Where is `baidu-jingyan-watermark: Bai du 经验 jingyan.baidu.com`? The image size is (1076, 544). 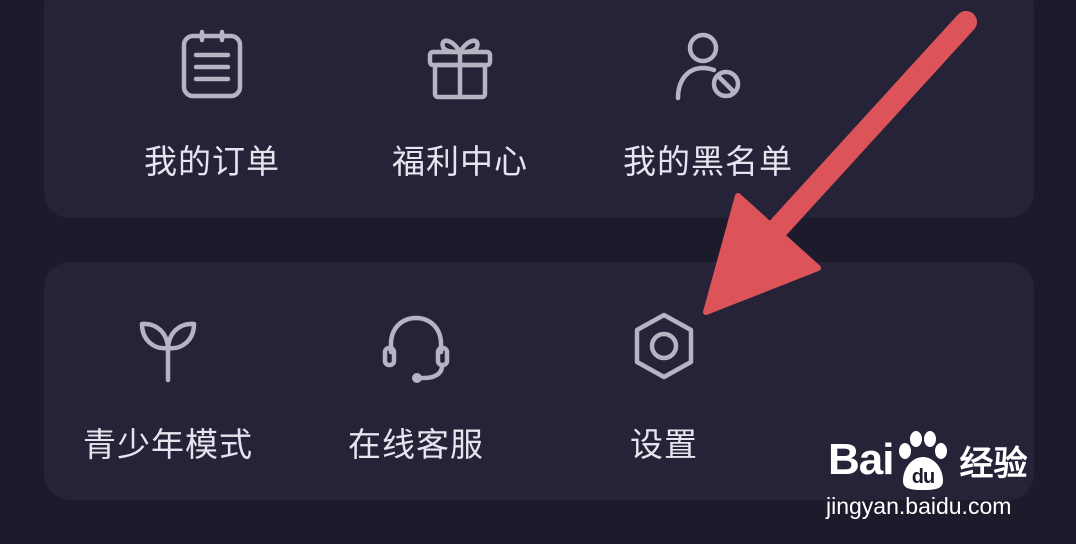 baidu-jingyan-watermark: Bai du 经验 jingyan.baidu.com is located at coordinates (945, 475).